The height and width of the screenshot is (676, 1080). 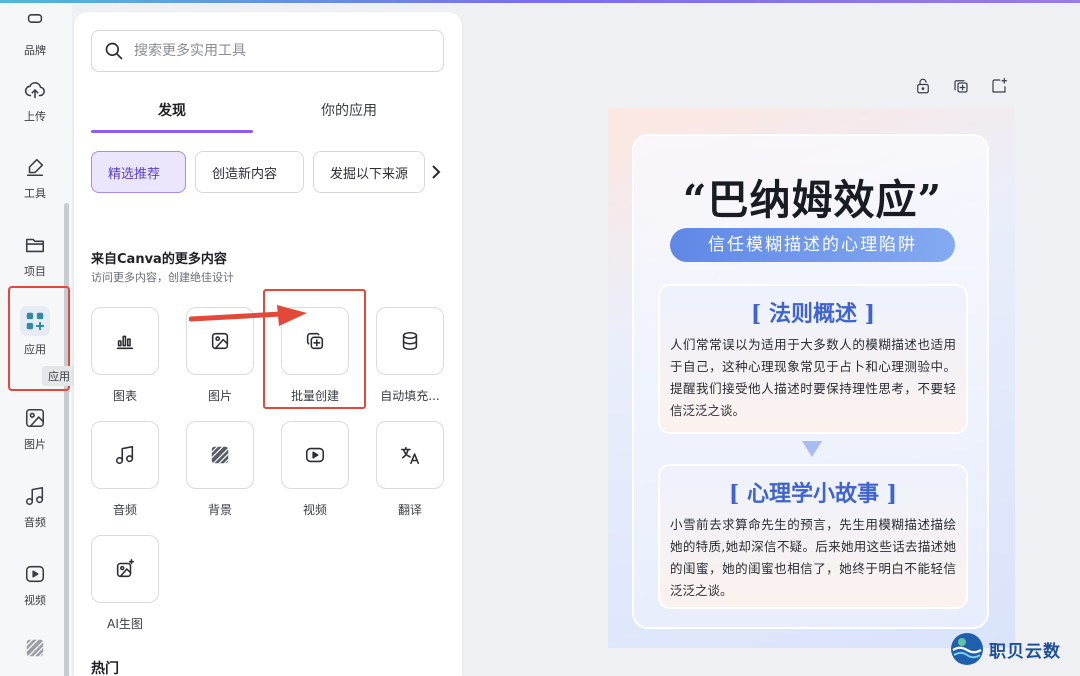 I want to click on app-tile-chart: 图表, so click(x=125, y=355).